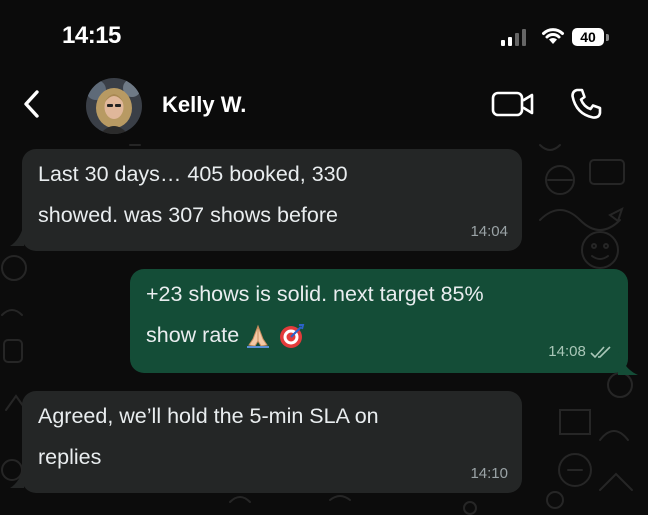  What do you see at coordinates (315, 294) in the screenshot?
I see `message-line: +23 shows is solid. next target 85%` at bounding box center [315, 294].